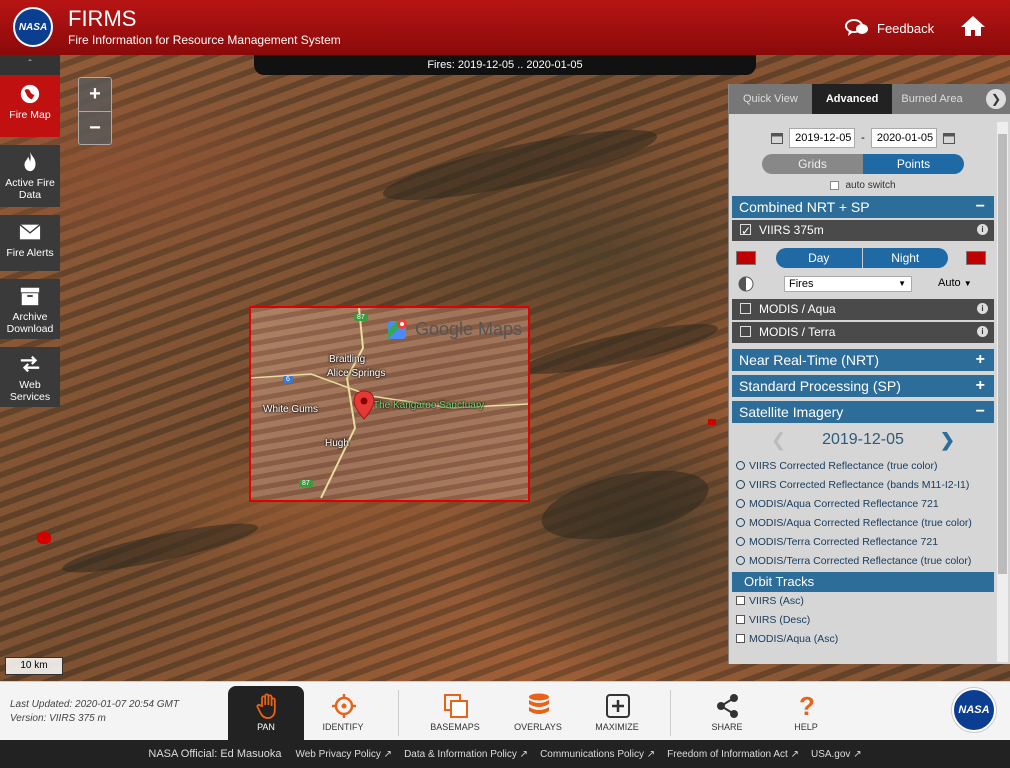 This screenshot has height=768, width=1010. What do you see at coordinates (863, 601) in the screenshot?
I see `orbit-option: VIIRS (Asc)` at bounding box center [863, 601].